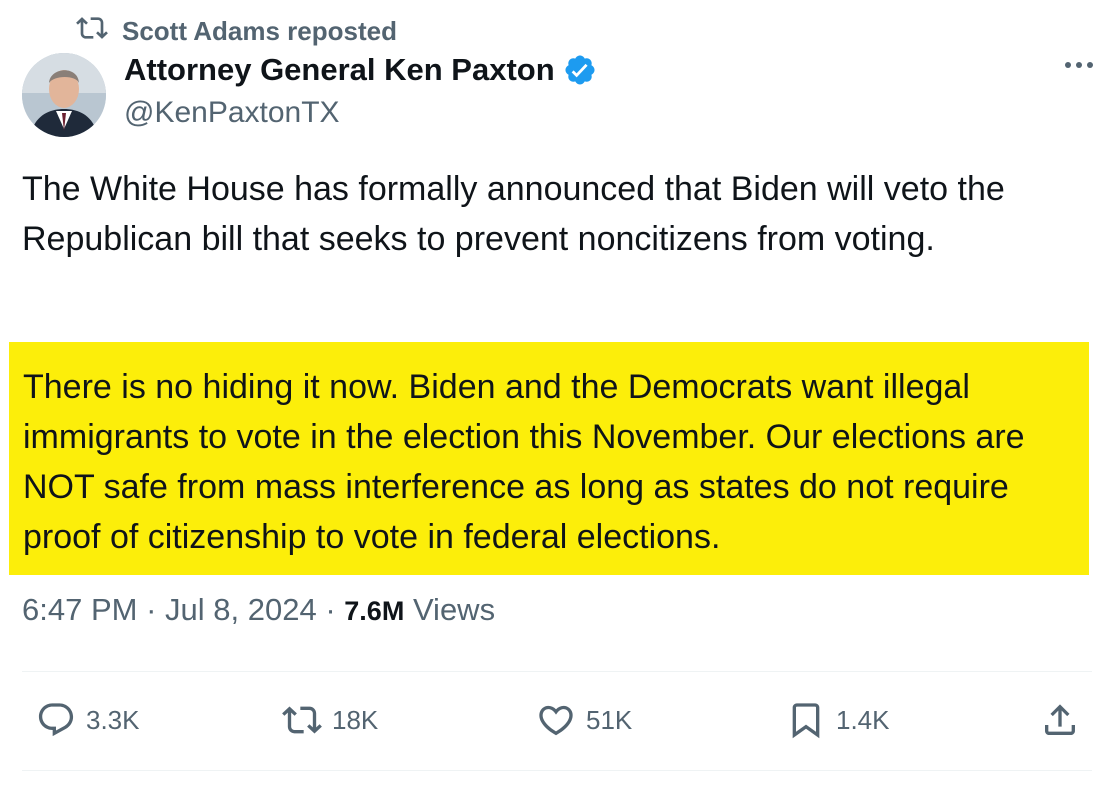 Image resolution: width=1115 pixels, height=800 pixels. What do you see at coordinates (339, 70) in the screenshot?
I see `author-display-name: Attorney General Ken Paxton` at bounding box center [339, 70].